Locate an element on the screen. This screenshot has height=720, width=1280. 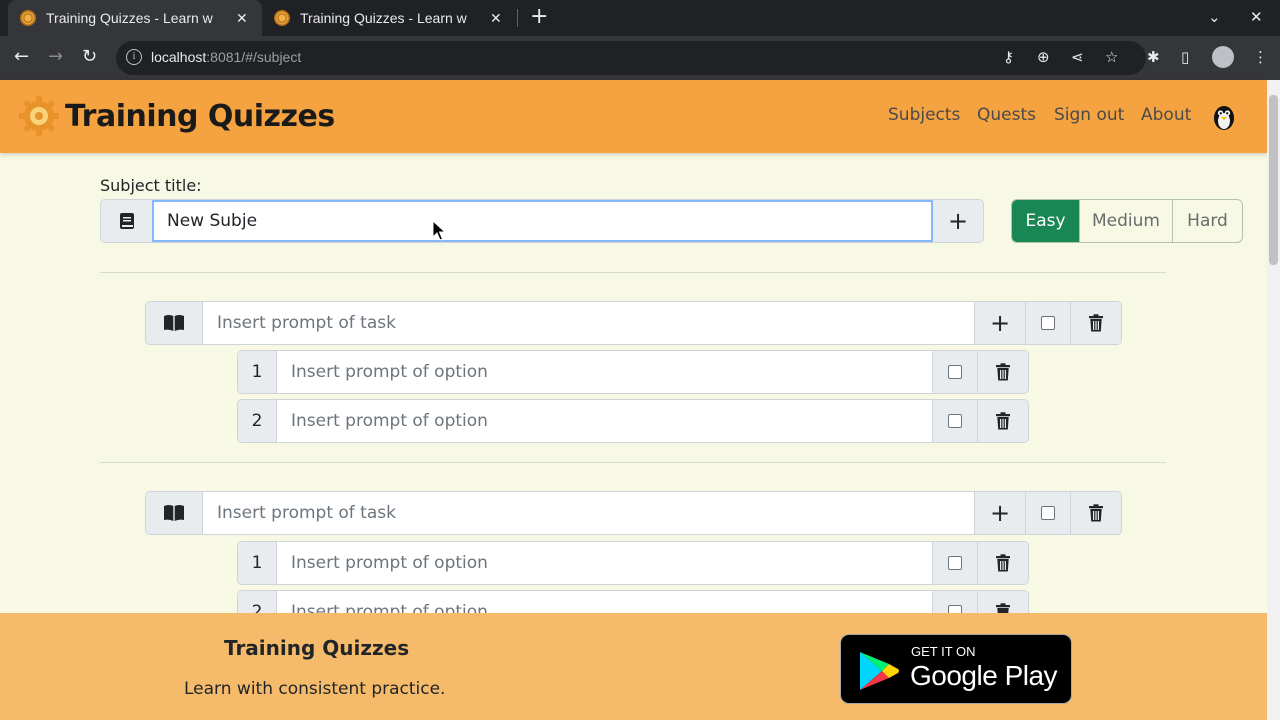
url-host: localhost is located at coordinates (179, 57).